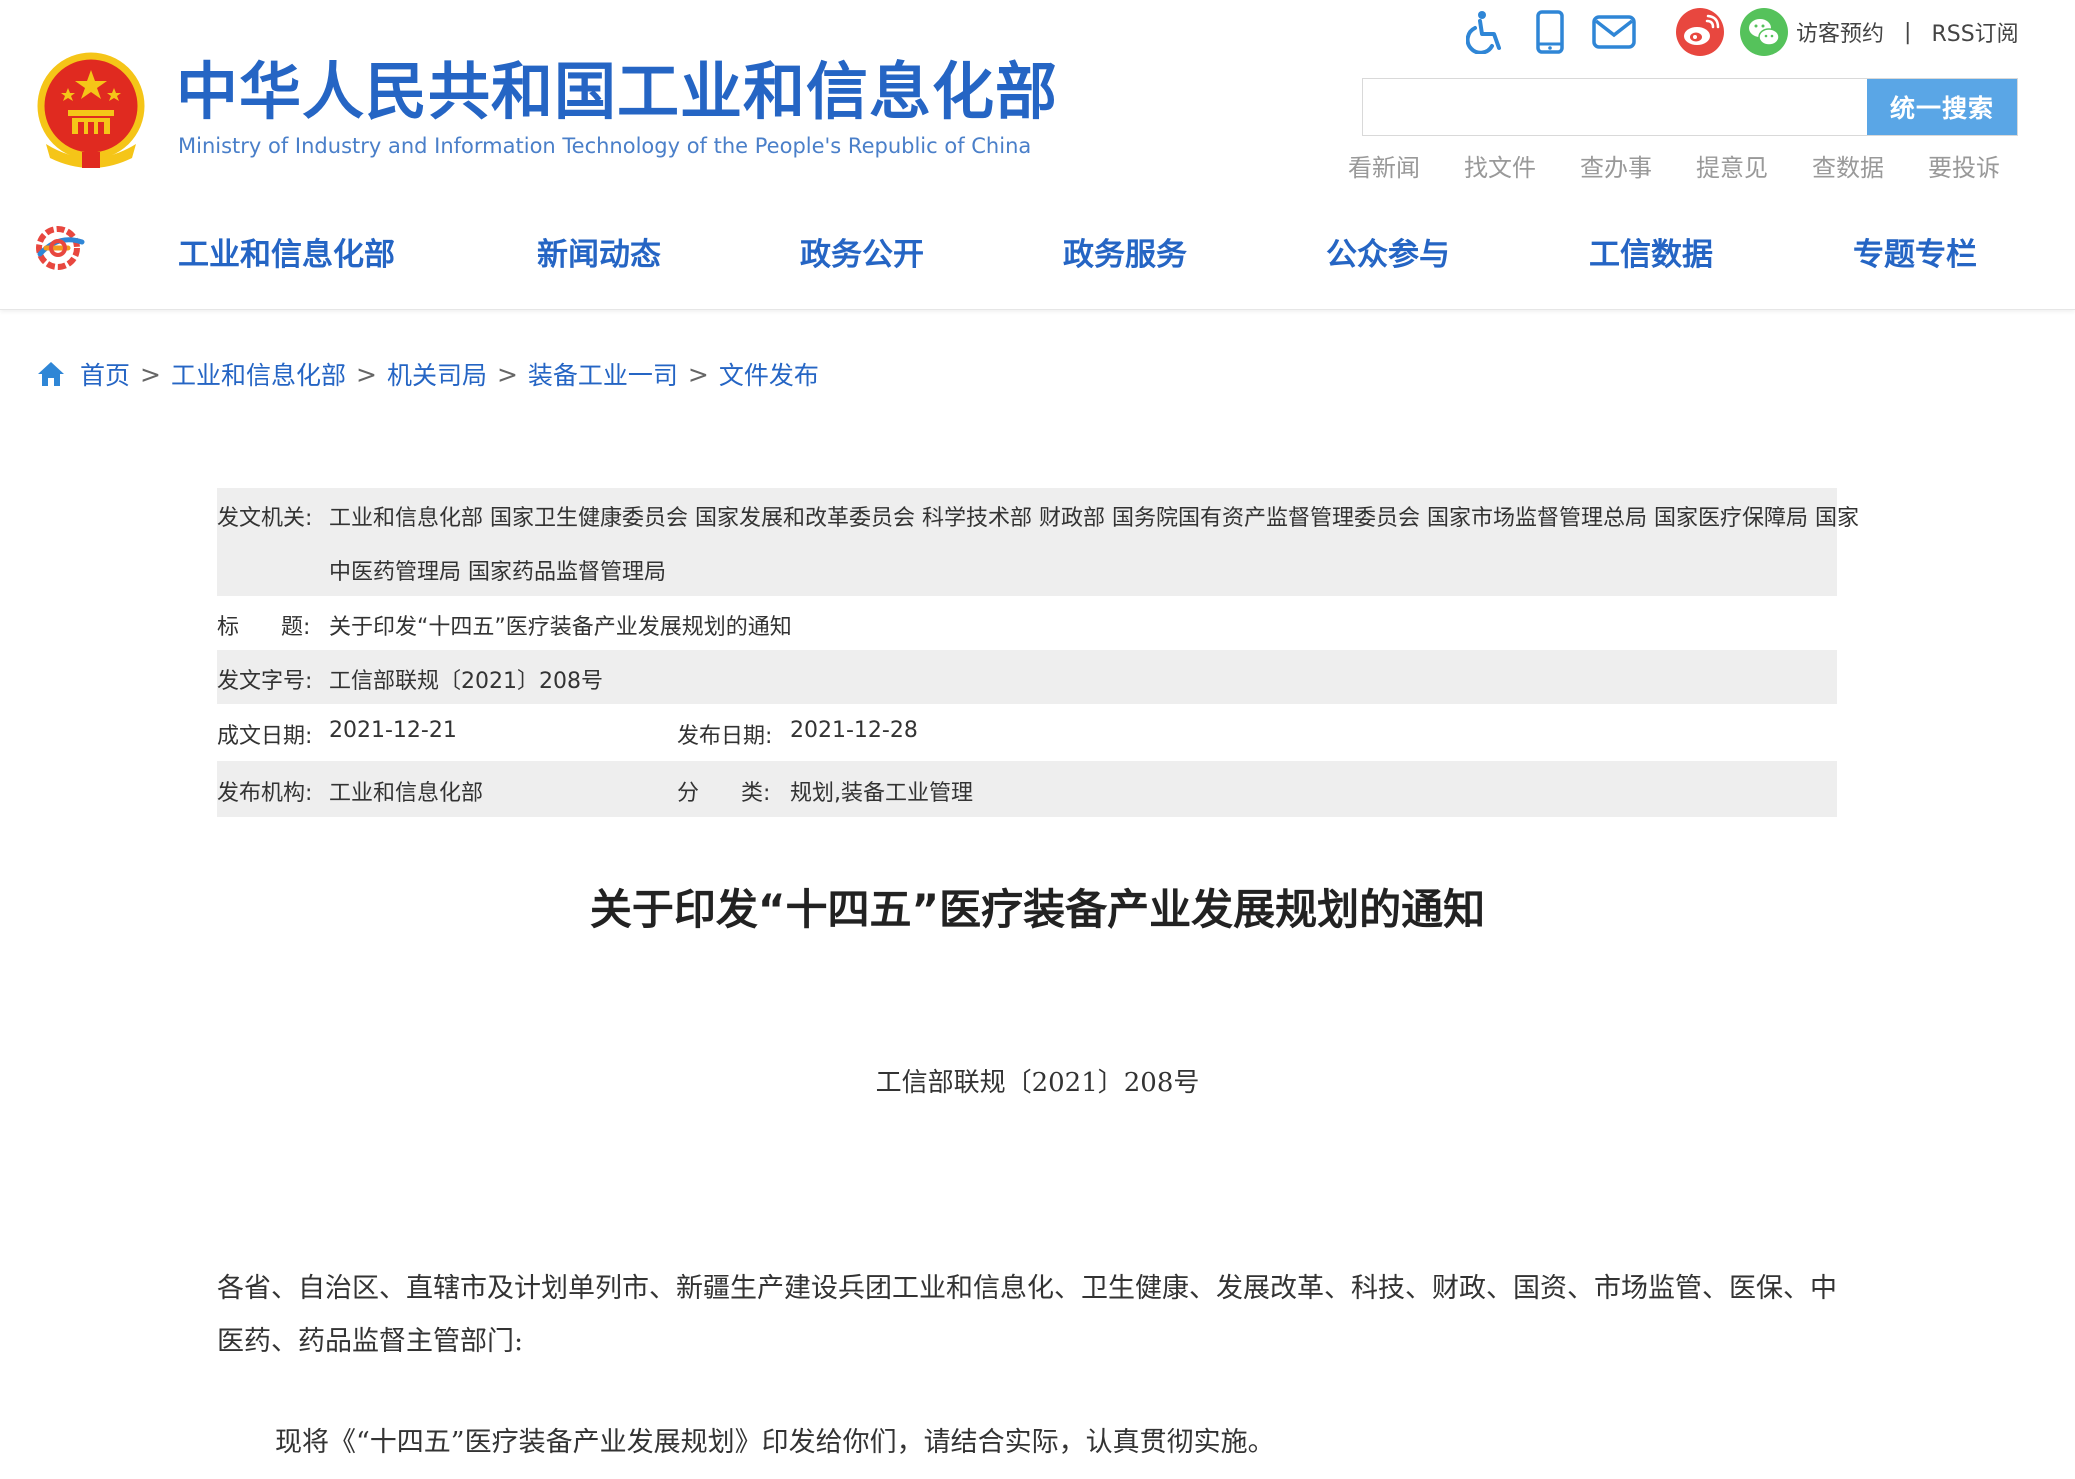 This screenshot has width=2075, height=1479. I want to click on top-icon-bar, so click(1629, 32).